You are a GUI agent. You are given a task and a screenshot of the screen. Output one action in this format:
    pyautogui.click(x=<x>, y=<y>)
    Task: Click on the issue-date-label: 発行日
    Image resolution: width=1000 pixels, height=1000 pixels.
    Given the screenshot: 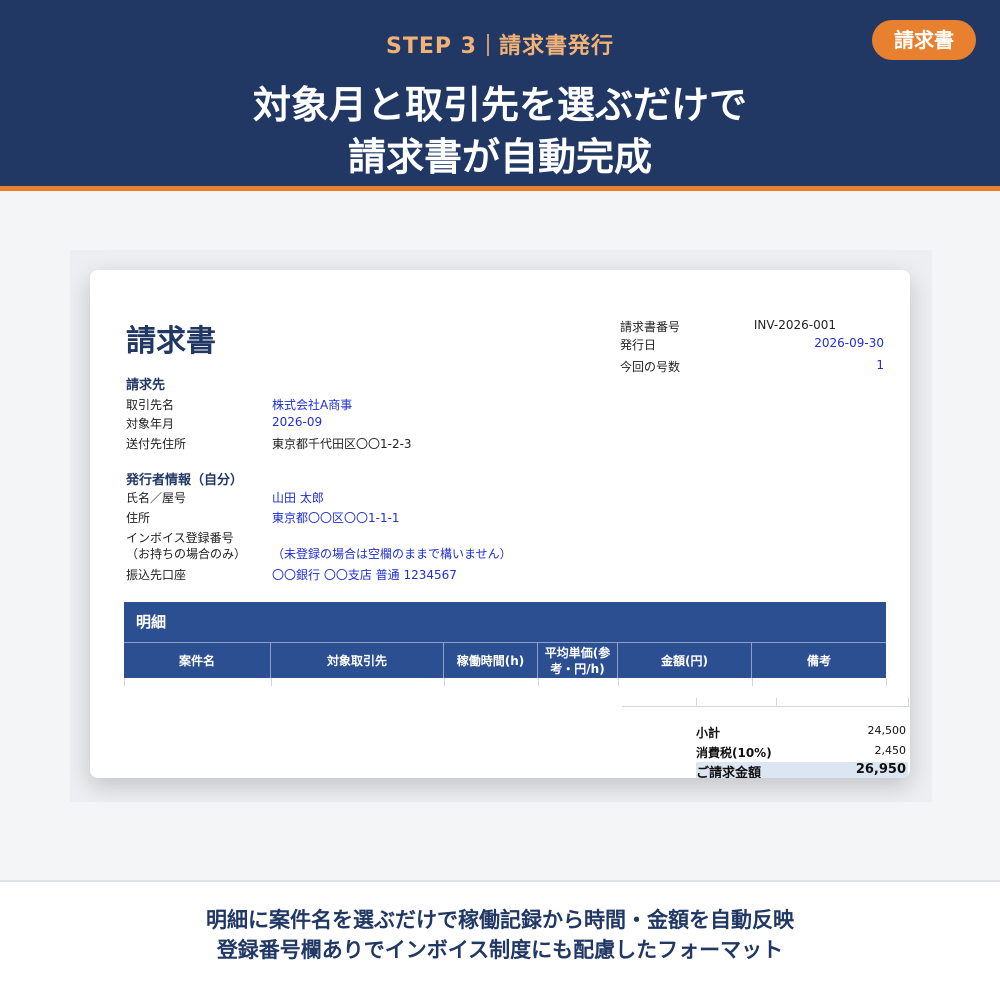 What is the action you would take?
    pyautogui.click(x=638, y=345)
    